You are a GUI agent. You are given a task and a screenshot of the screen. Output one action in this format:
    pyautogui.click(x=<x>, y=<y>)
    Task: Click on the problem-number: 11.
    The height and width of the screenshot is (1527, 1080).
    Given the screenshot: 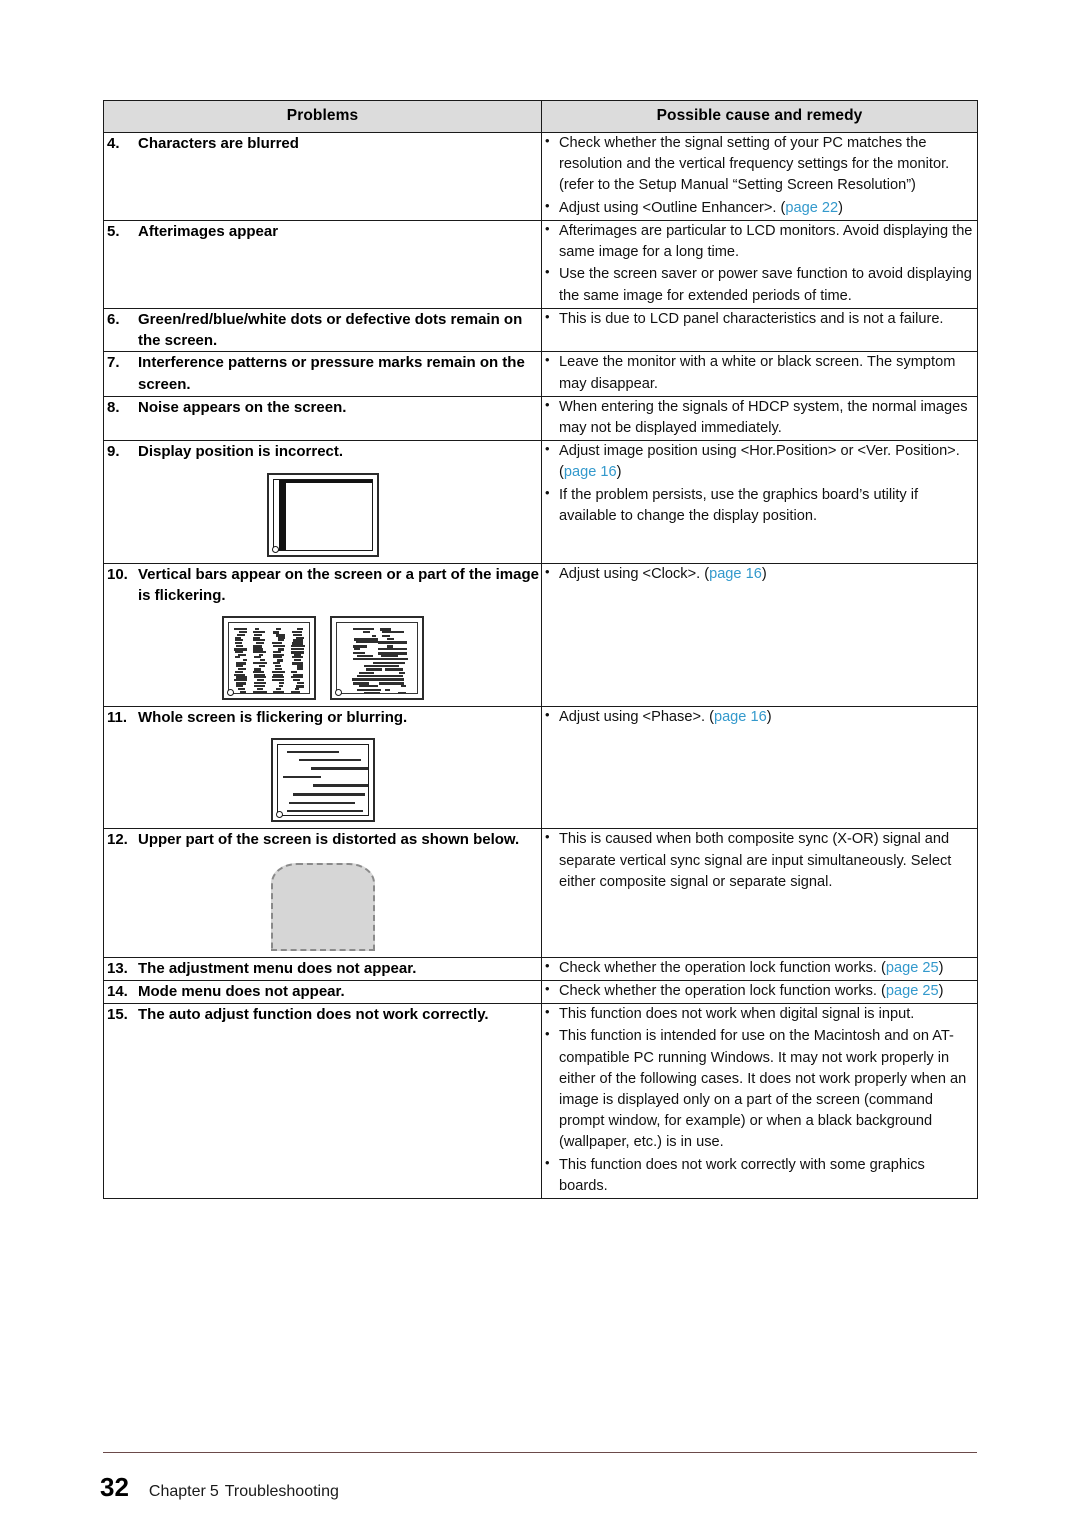 What is the action you would take?
    pyautogui.click(x=117, y=718)
    